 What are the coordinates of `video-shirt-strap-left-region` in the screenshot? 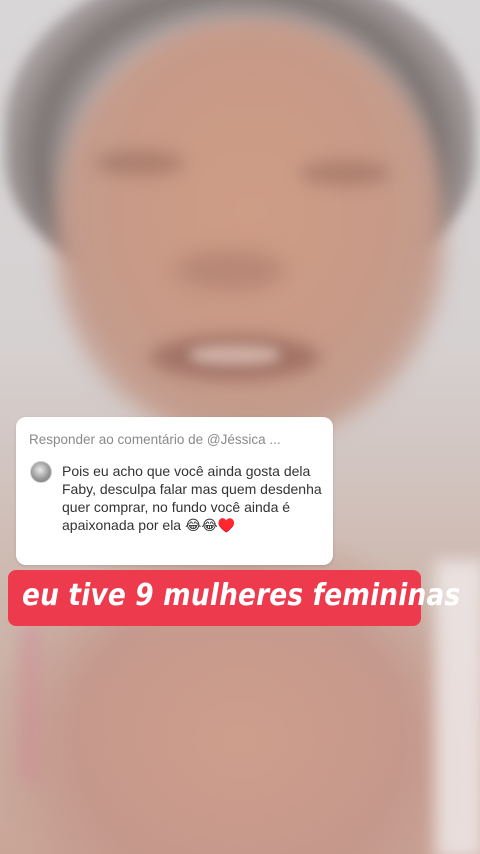 It's located at (30, 700).